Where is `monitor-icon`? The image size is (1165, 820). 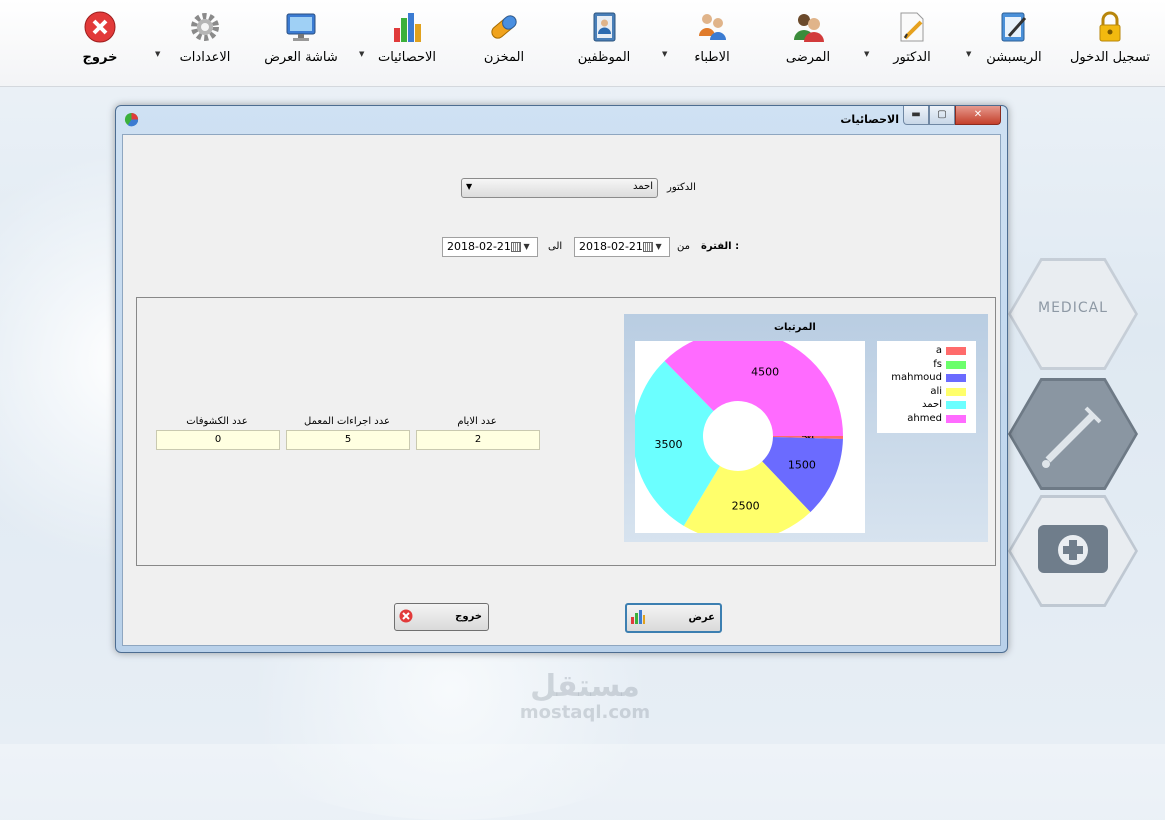 monitor-icon is located at coordinates (301, 27).